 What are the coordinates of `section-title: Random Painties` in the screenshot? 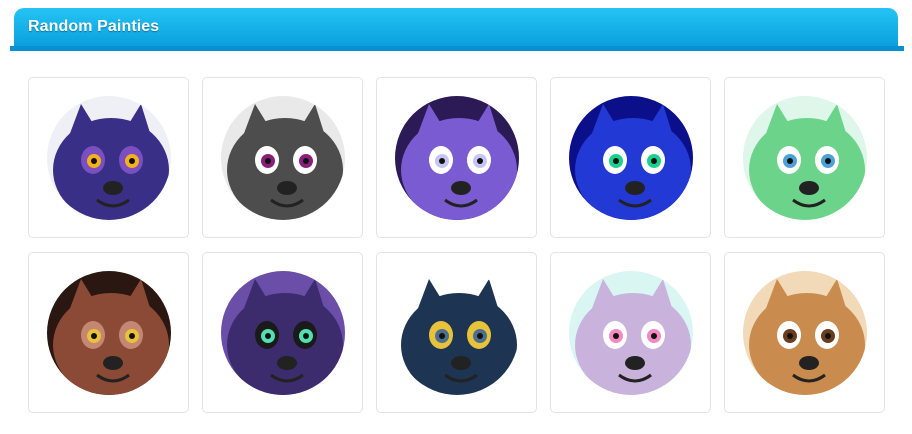 It's located at (94, 26).